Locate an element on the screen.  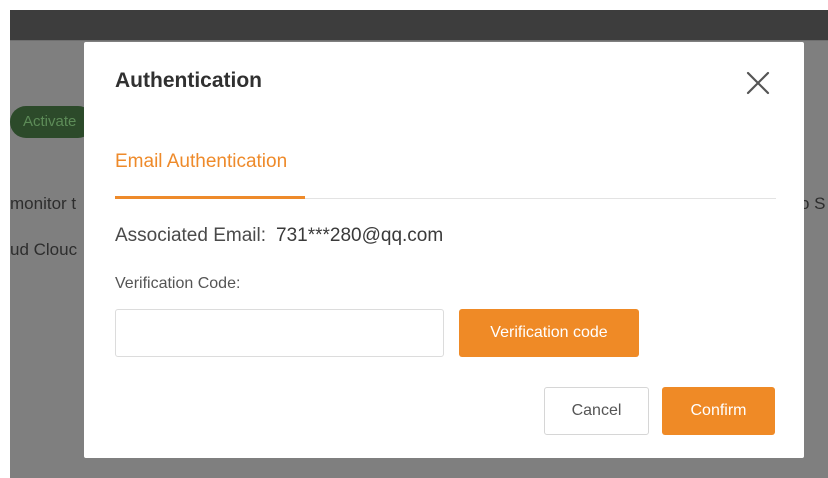
verification-code-input is located at coordinates (279, 333).